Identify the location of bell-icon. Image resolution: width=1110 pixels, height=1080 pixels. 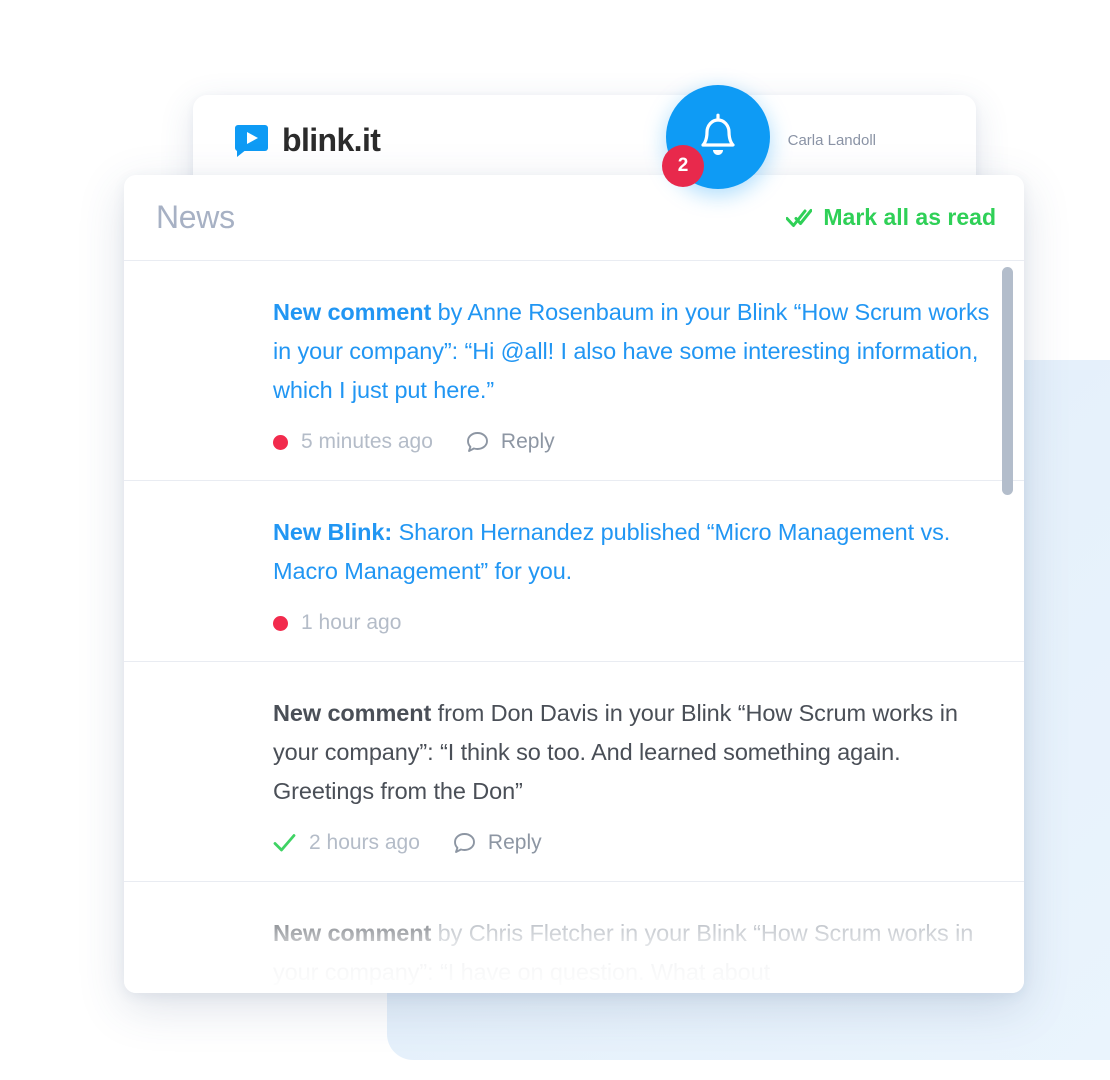
(718, 134).